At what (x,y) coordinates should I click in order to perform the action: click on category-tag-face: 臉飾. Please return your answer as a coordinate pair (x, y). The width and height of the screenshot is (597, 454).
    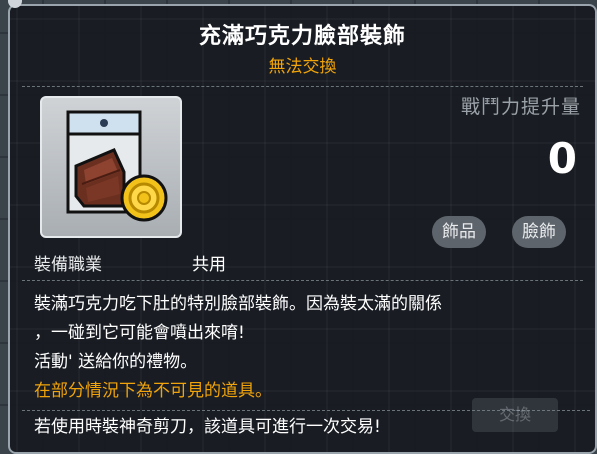
    Looking at the image, I should click on (539, 232).